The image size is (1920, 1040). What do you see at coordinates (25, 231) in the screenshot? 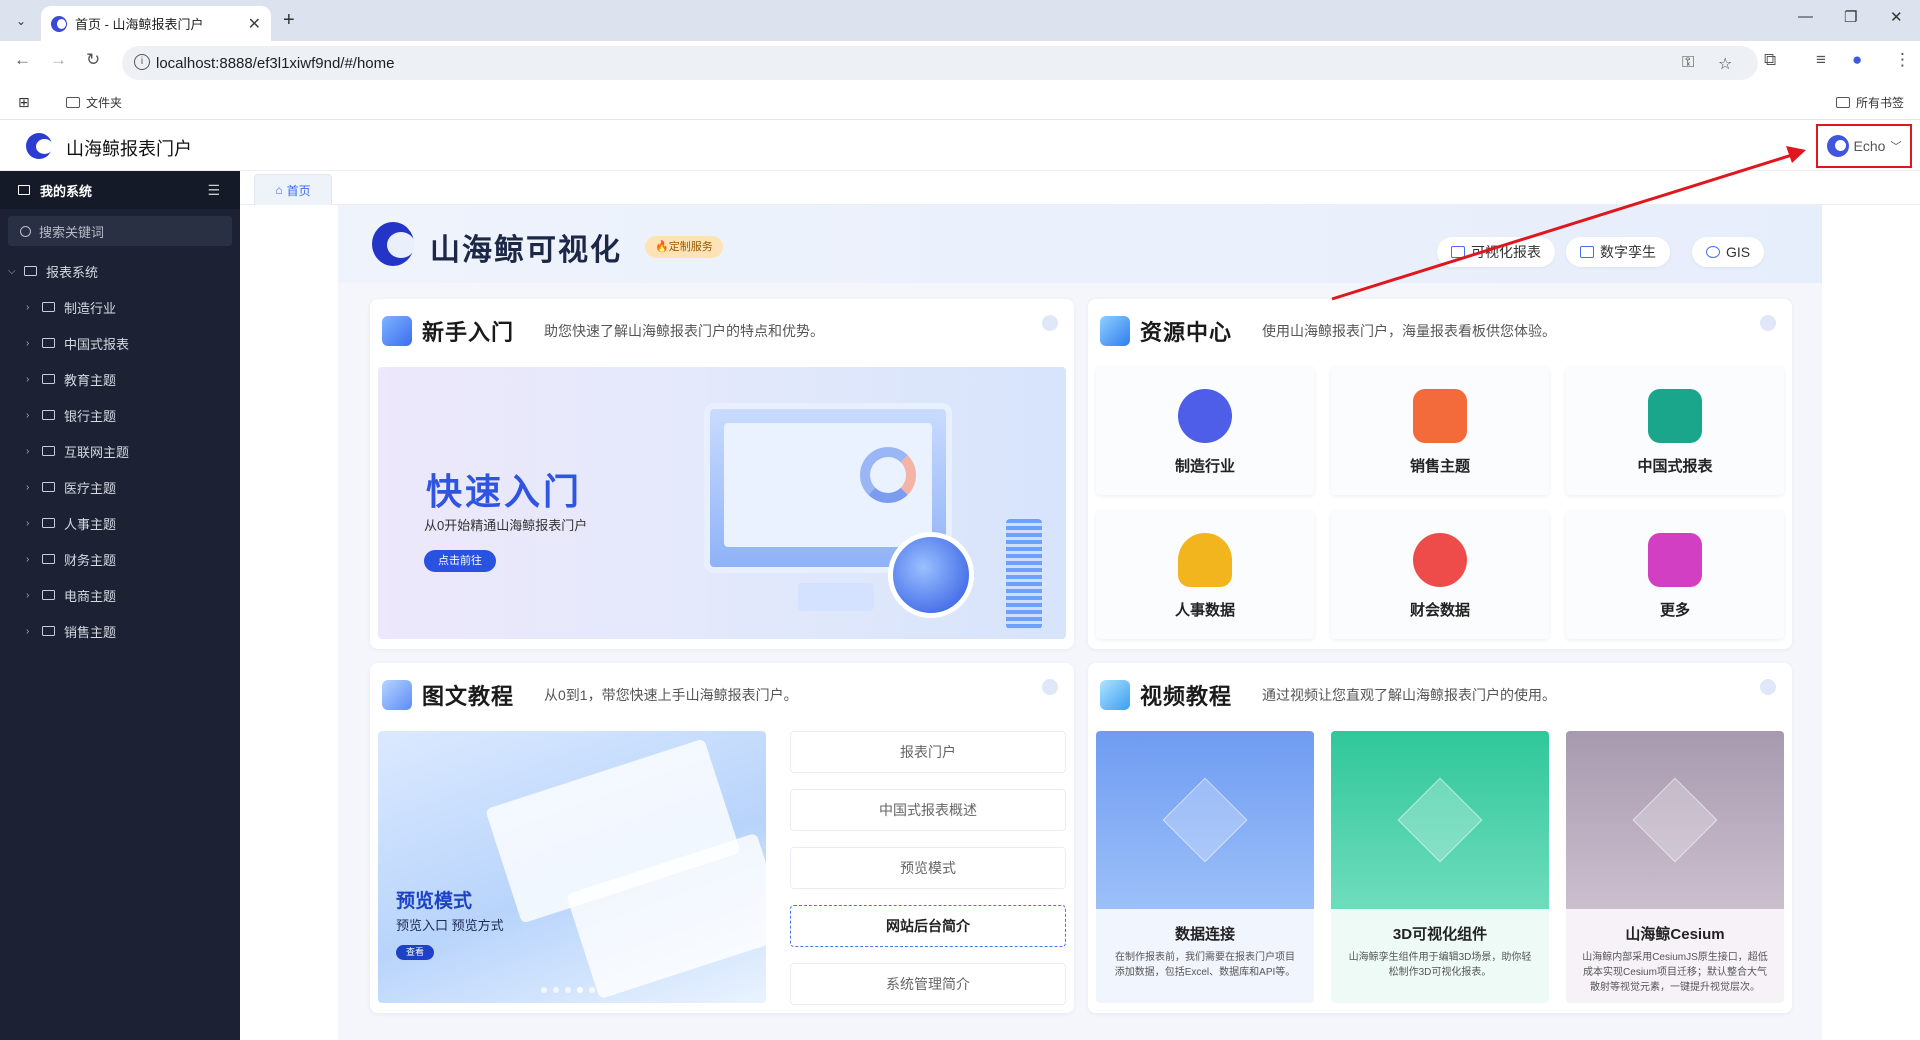
I see `search-icon` at bounding box center [25, 231].